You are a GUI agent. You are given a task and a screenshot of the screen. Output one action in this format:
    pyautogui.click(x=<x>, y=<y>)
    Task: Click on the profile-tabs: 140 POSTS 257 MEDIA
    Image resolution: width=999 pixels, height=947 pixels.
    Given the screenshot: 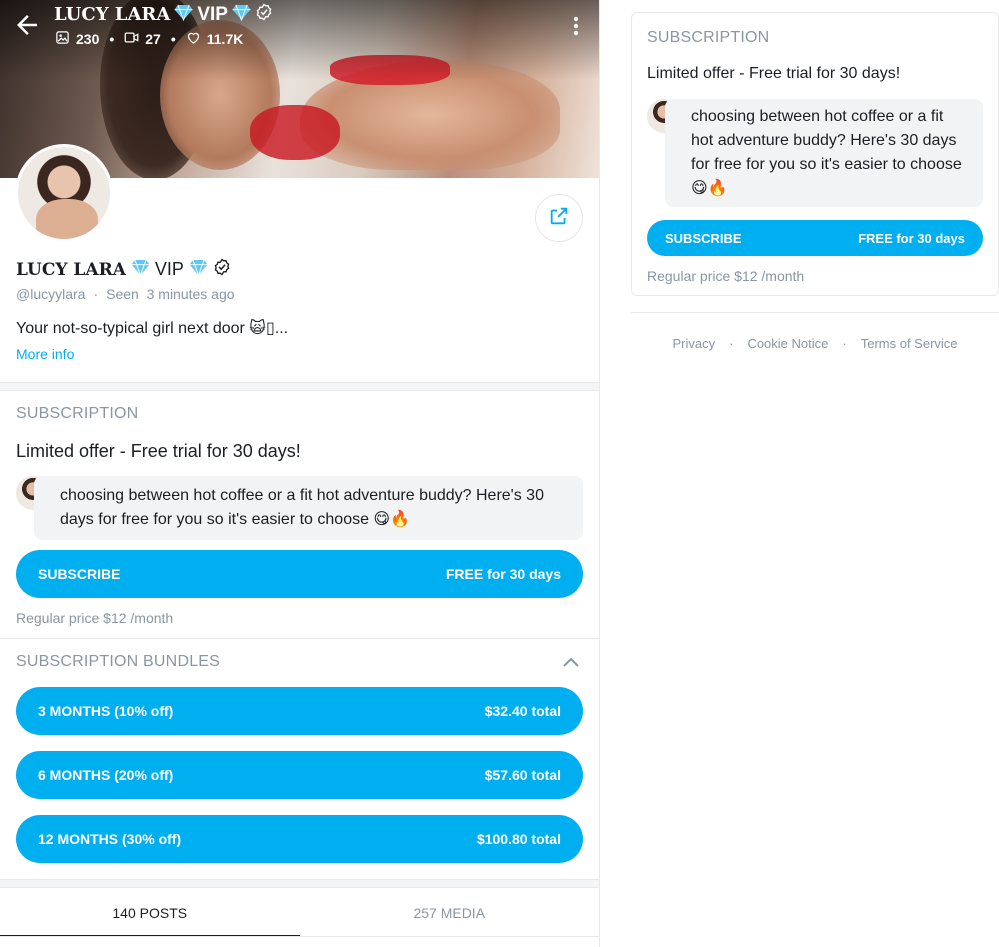 What is the action you would take?
    pyautogui.click(x=299, y=912)
    